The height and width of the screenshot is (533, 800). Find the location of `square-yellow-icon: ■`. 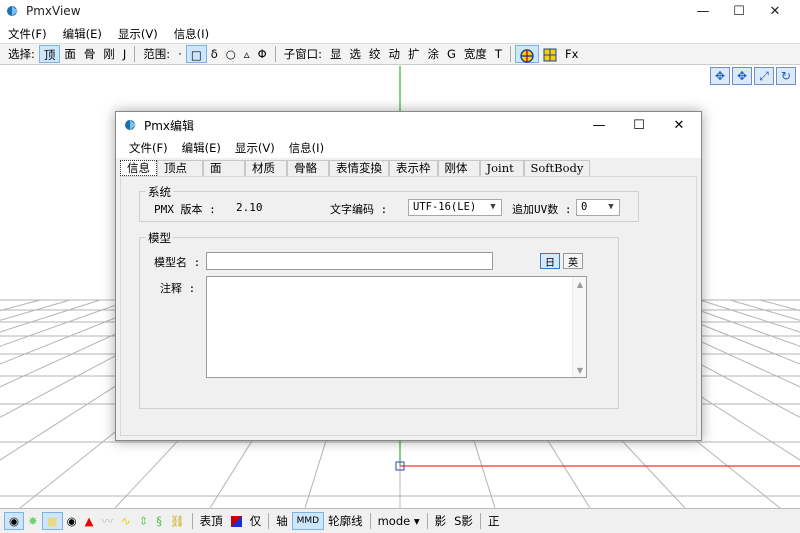

square-yellow-icon: ■ is located at coordinates (52, 521).